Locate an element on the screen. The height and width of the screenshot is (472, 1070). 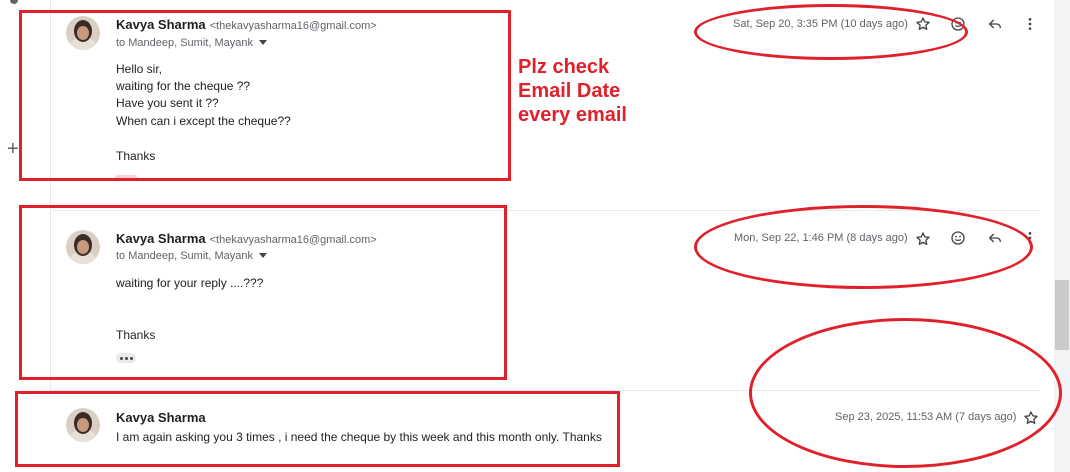
reply-icon is located at coordinates (995, 24).